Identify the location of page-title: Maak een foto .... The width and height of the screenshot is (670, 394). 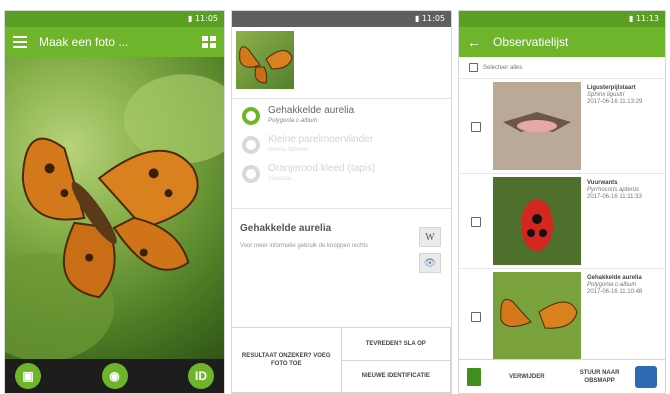
(84, 42).